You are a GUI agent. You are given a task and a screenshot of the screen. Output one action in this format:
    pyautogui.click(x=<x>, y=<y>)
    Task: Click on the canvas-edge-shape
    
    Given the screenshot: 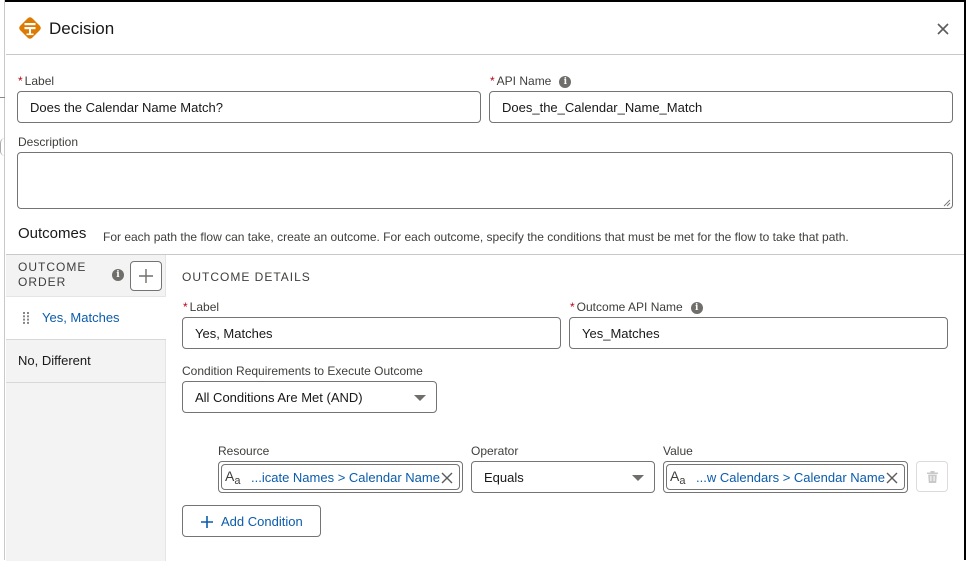 What is the action you would take?
    pyautogui.click(x=2, y=147)
    